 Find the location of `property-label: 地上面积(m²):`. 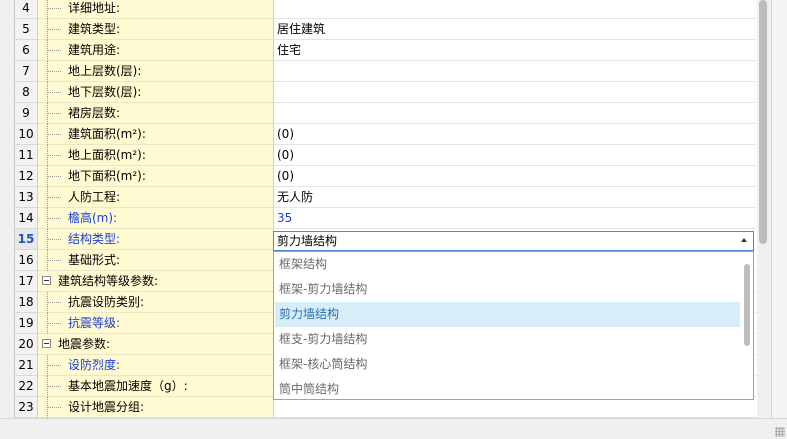

property-label: 地上面积(m²): is located at coordinates (107, 155).